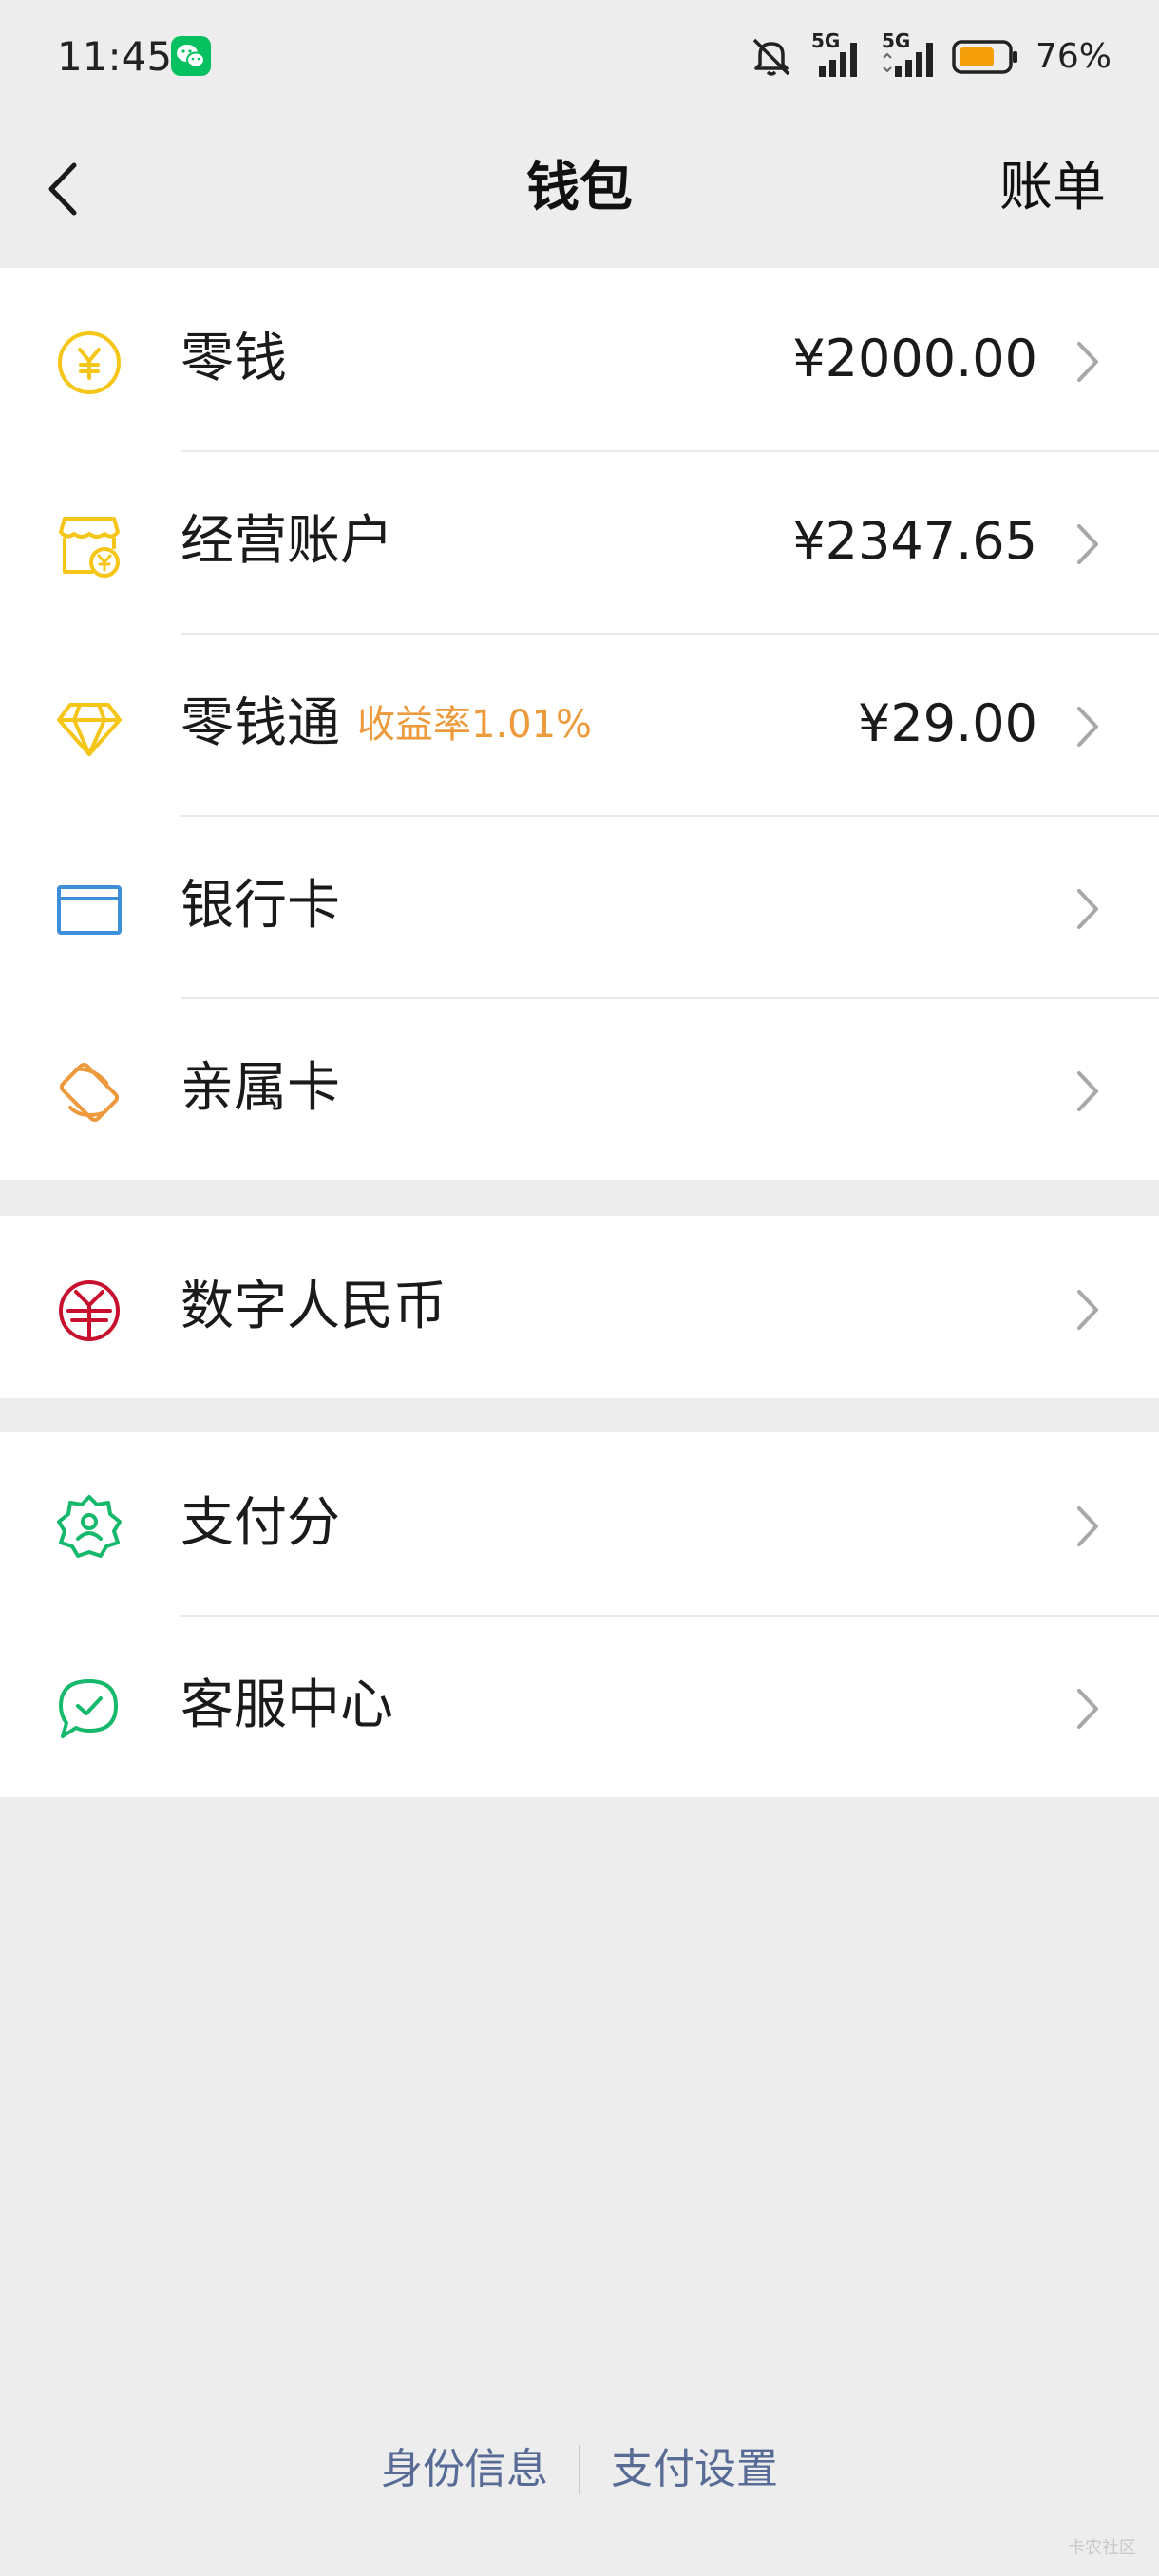 This screenshot has width=1159, height=2576. I want to click on row-label: 零钱通 收益率1.01%, so click(386, 724).